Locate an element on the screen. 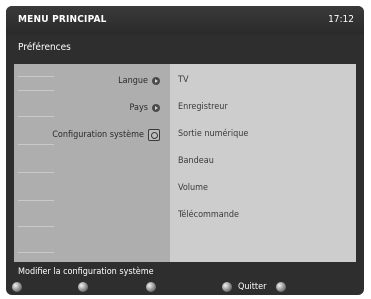 This screenshot has width=371, height=299. menu-item-pays: Pays is located at coordinates (145, 108).